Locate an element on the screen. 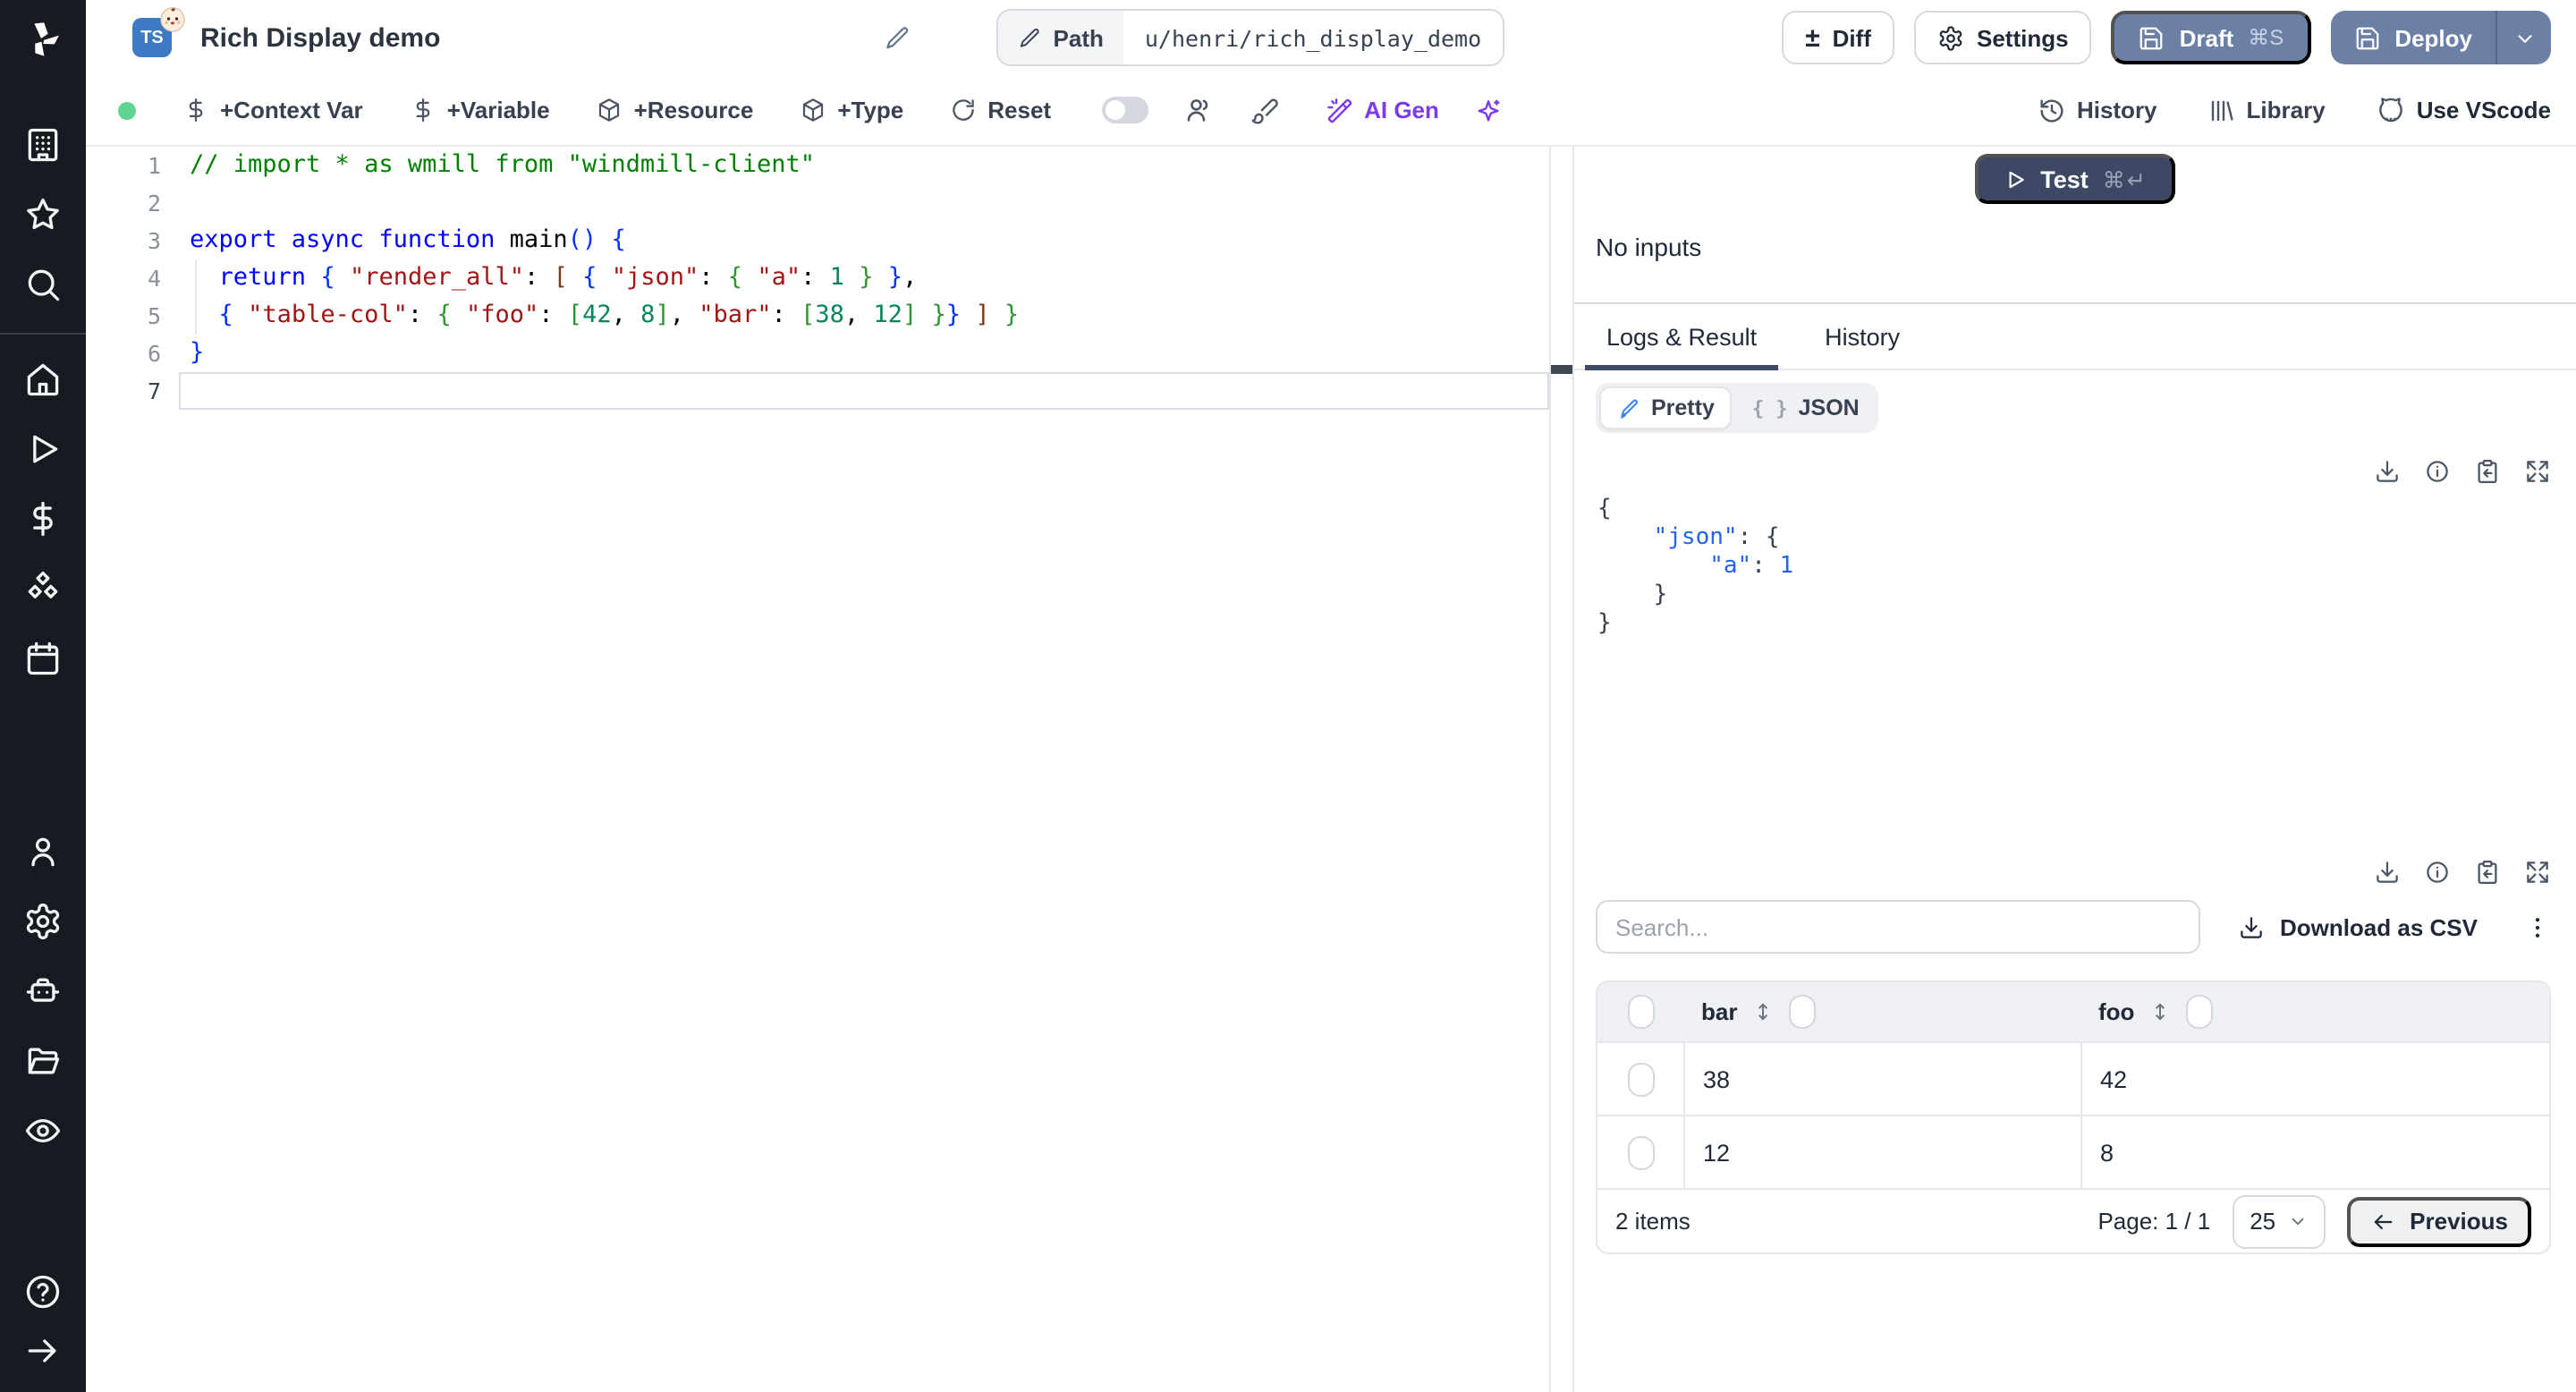  deploy-dropdown-button is located at coordinates (2524, 37).